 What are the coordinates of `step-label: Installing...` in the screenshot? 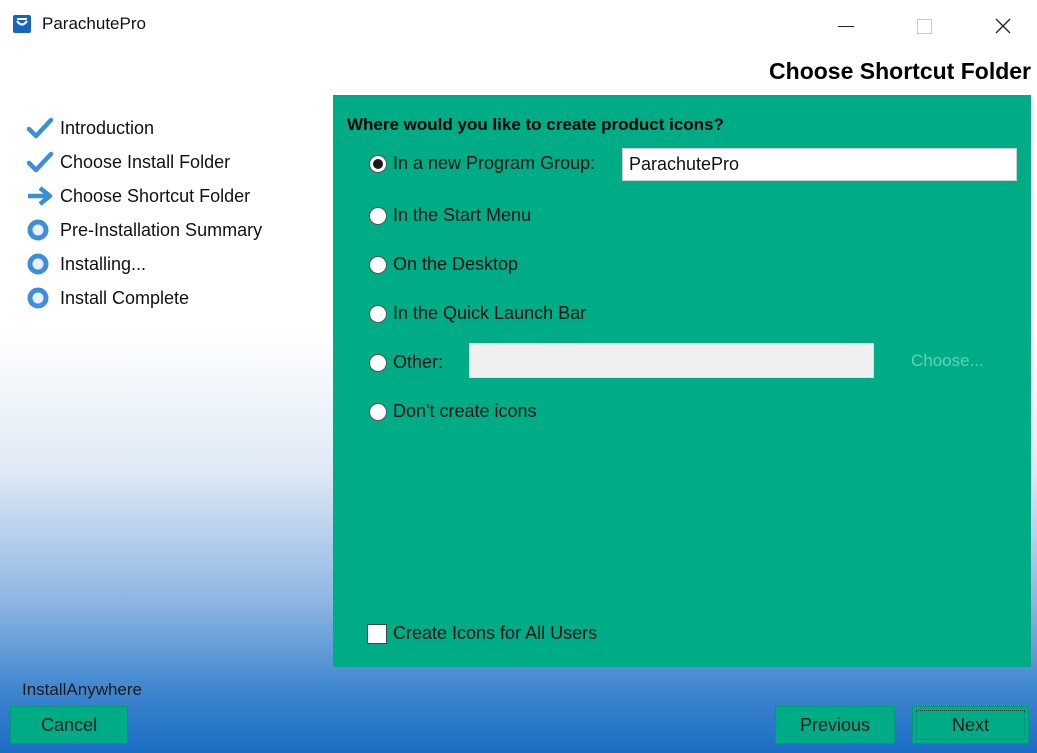 It's located at (103, 263).